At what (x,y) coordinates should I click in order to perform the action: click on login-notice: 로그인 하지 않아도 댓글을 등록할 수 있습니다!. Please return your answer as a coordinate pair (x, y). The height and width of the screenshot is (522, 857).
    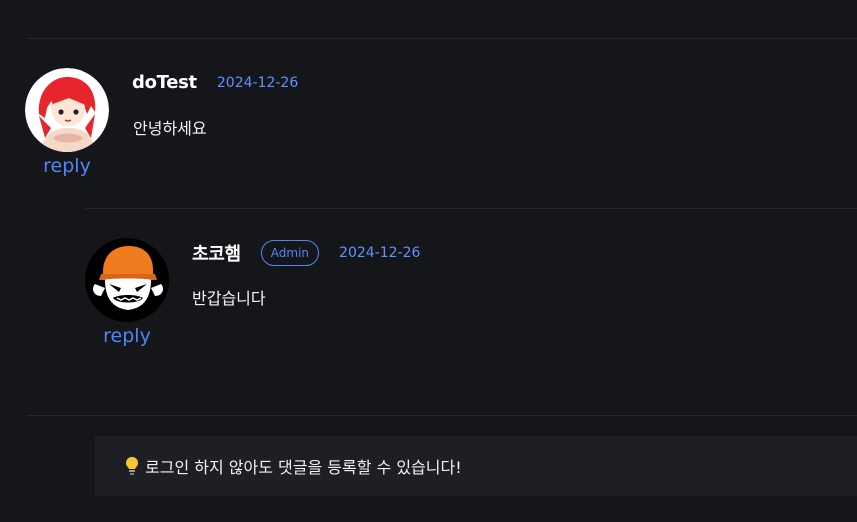
    Looking at the image, I should click on (476, 466).